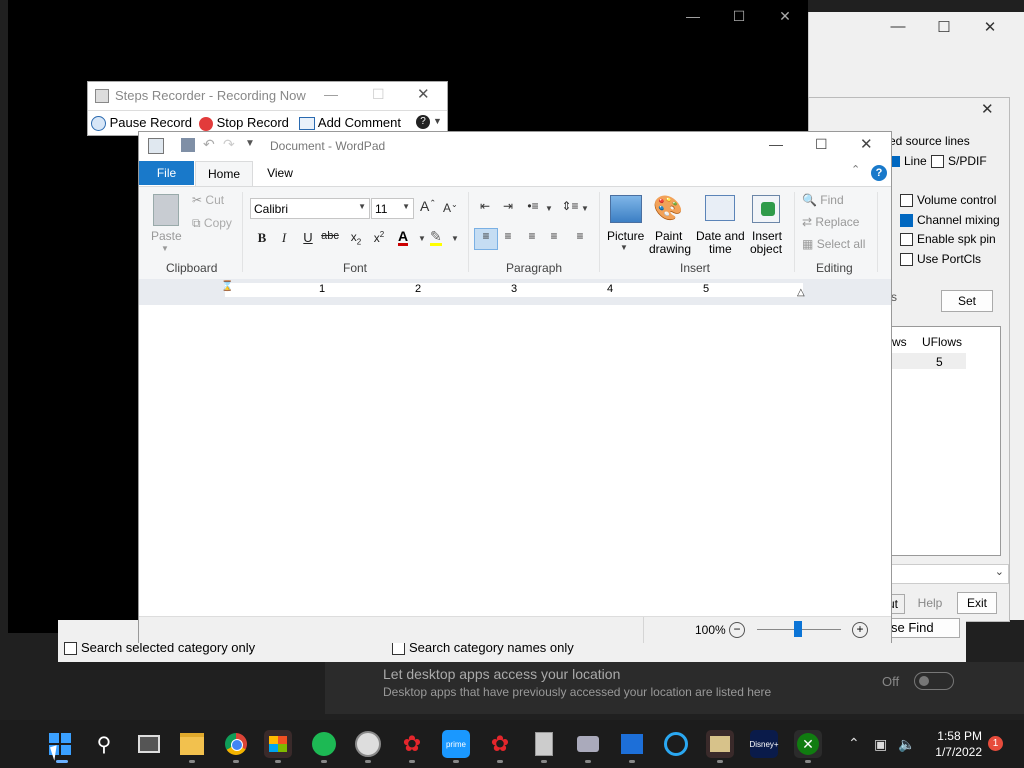 This screenshot has width=1024, height=768. Describe the element at coordinates (632, 744) in the screenshot. I see `calendar-app-icon` at that location.